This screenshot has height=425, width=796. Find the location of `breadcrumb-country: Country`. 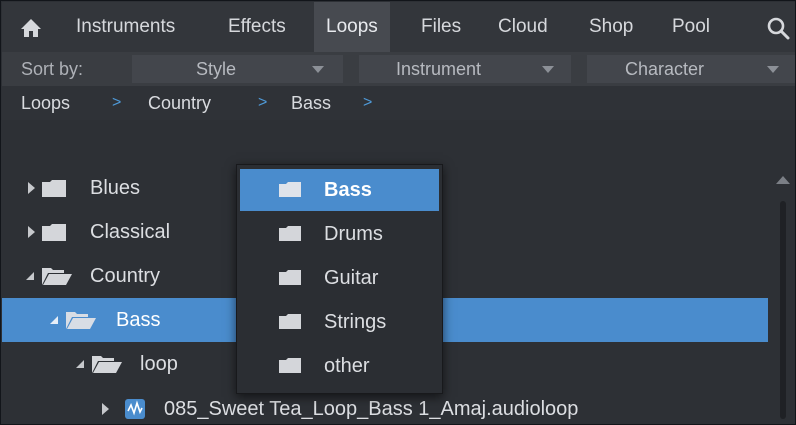

breadcrumb-country: Country is located at coordinates (179, 103).